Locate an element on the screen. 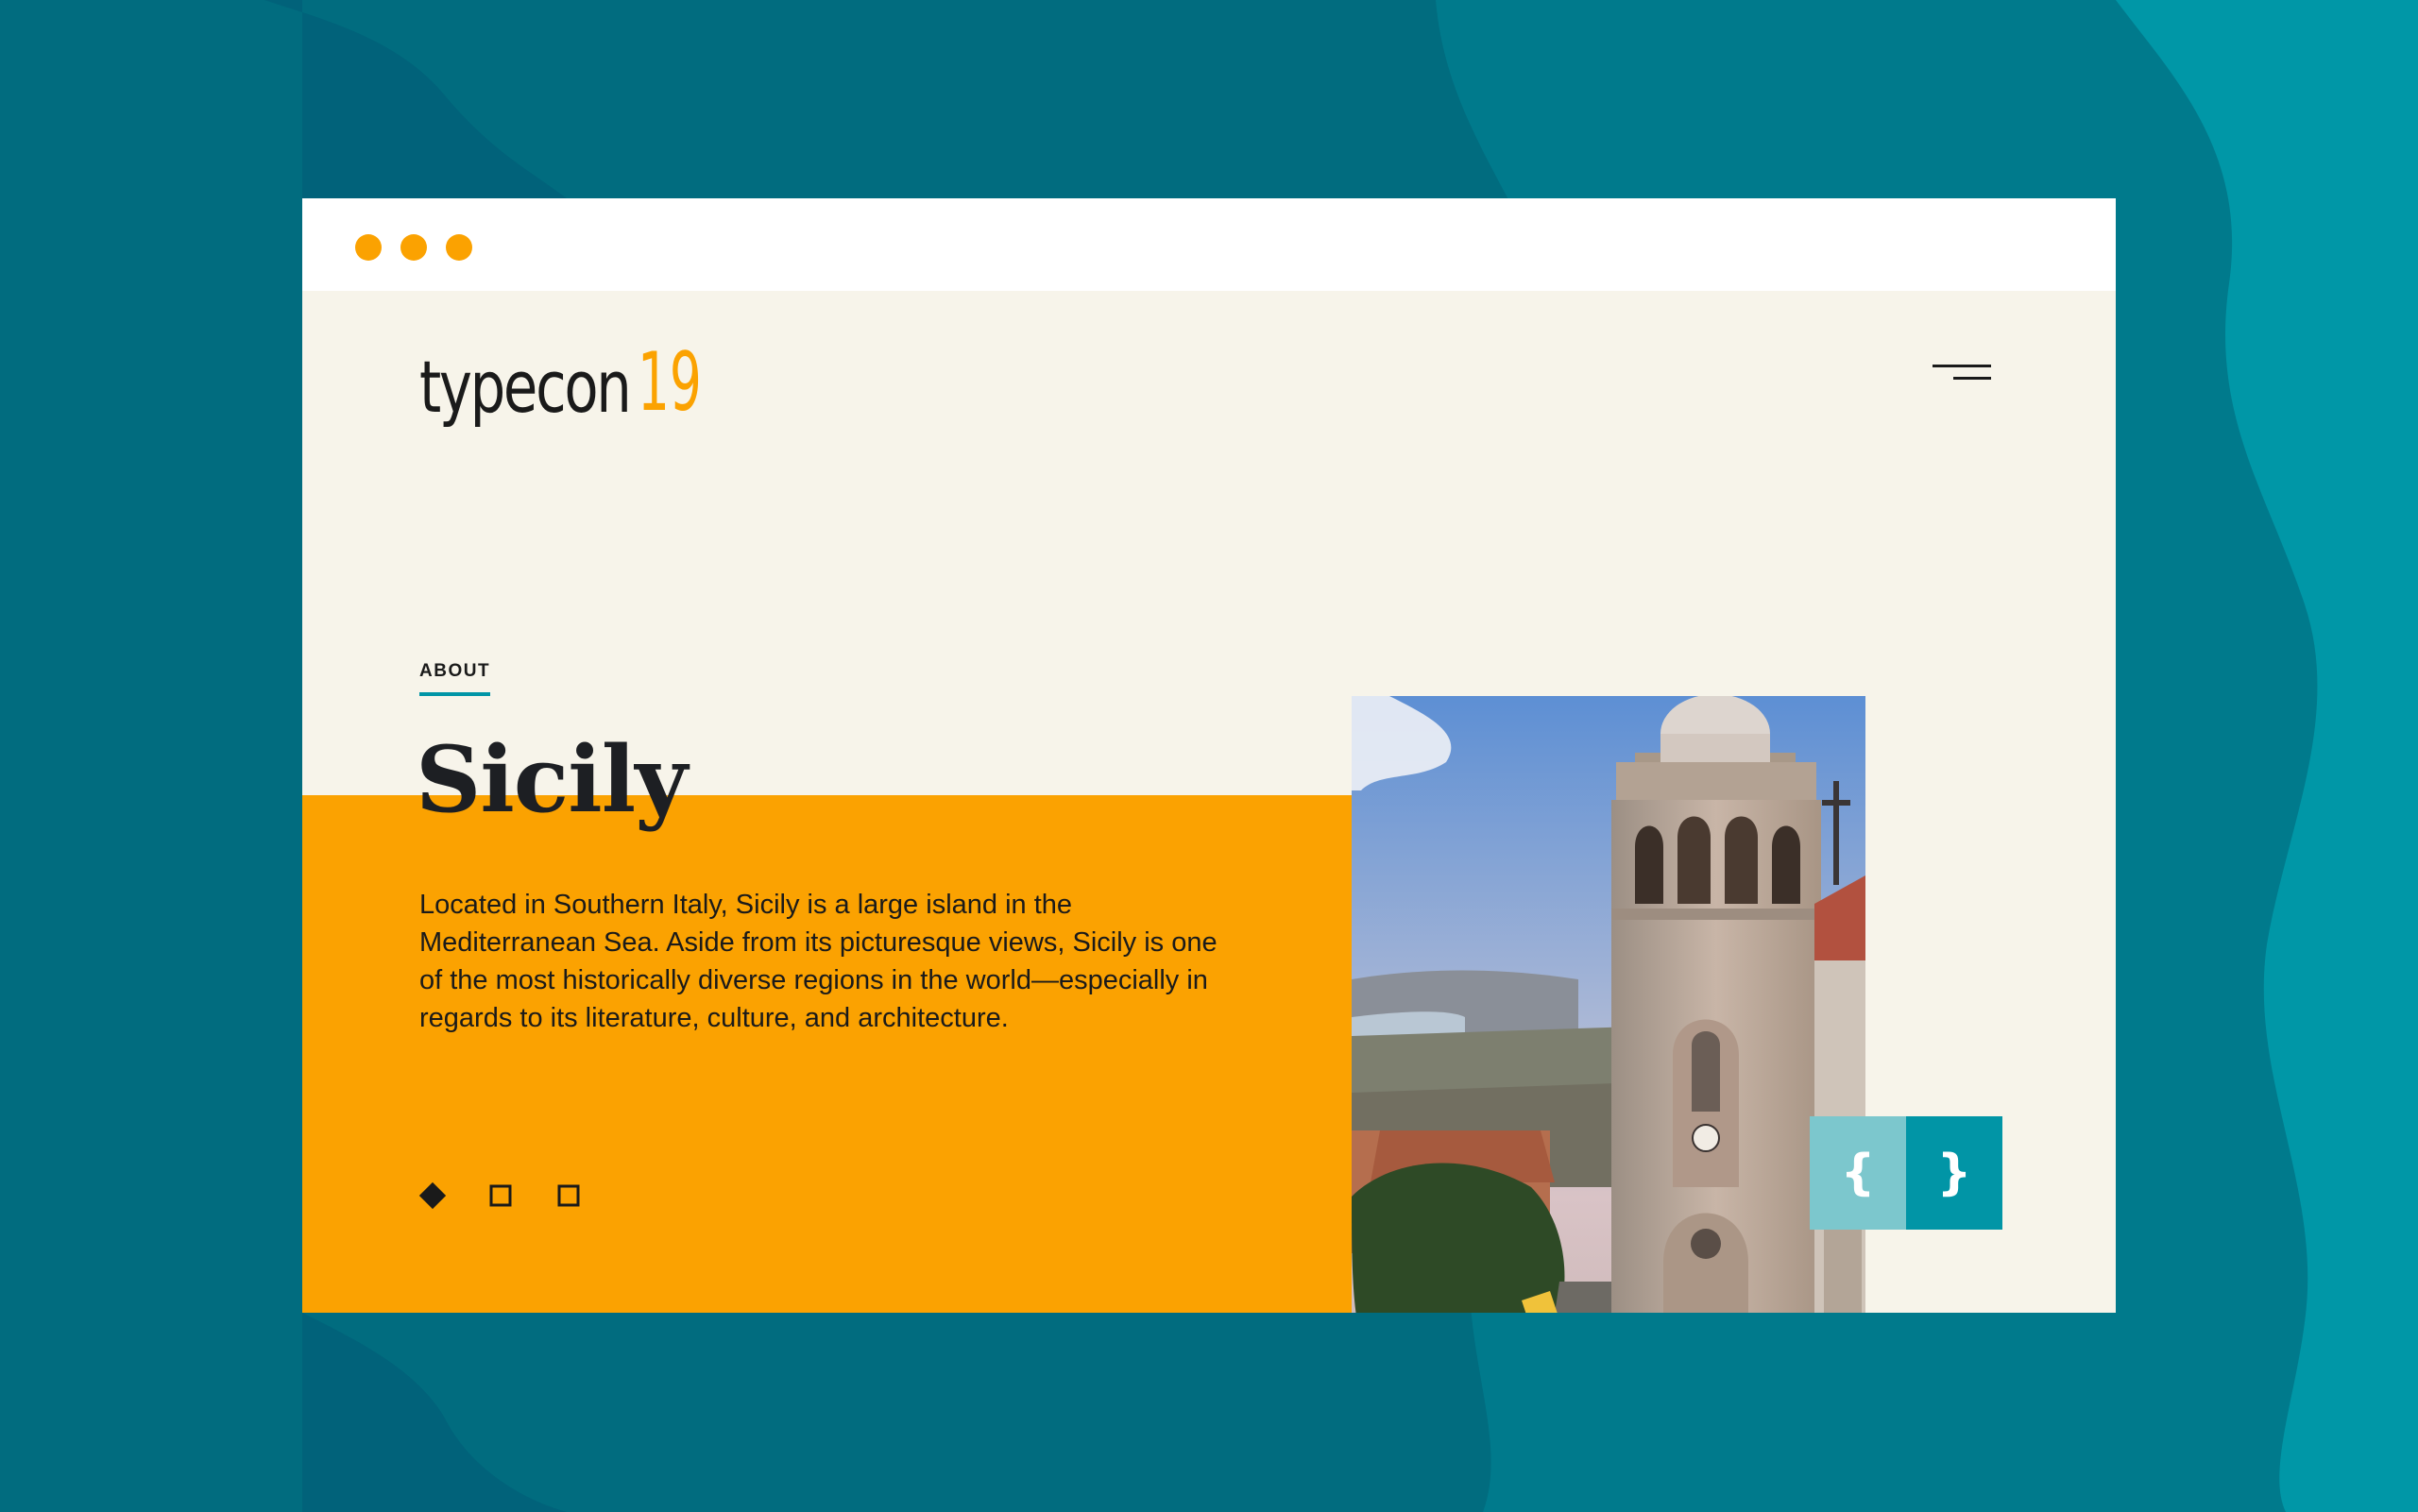 This screenshot has width=2418, height=1512. browser-chrome is located at coordinates (1209, 245).